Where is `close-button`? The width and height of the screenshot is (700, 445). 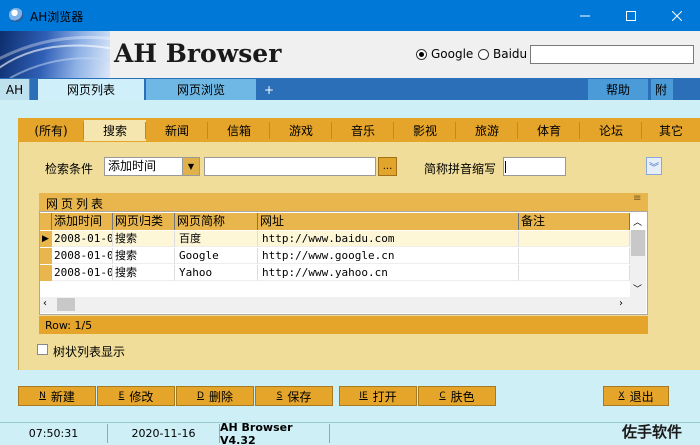 close-button is located at coordinates (677, 15).